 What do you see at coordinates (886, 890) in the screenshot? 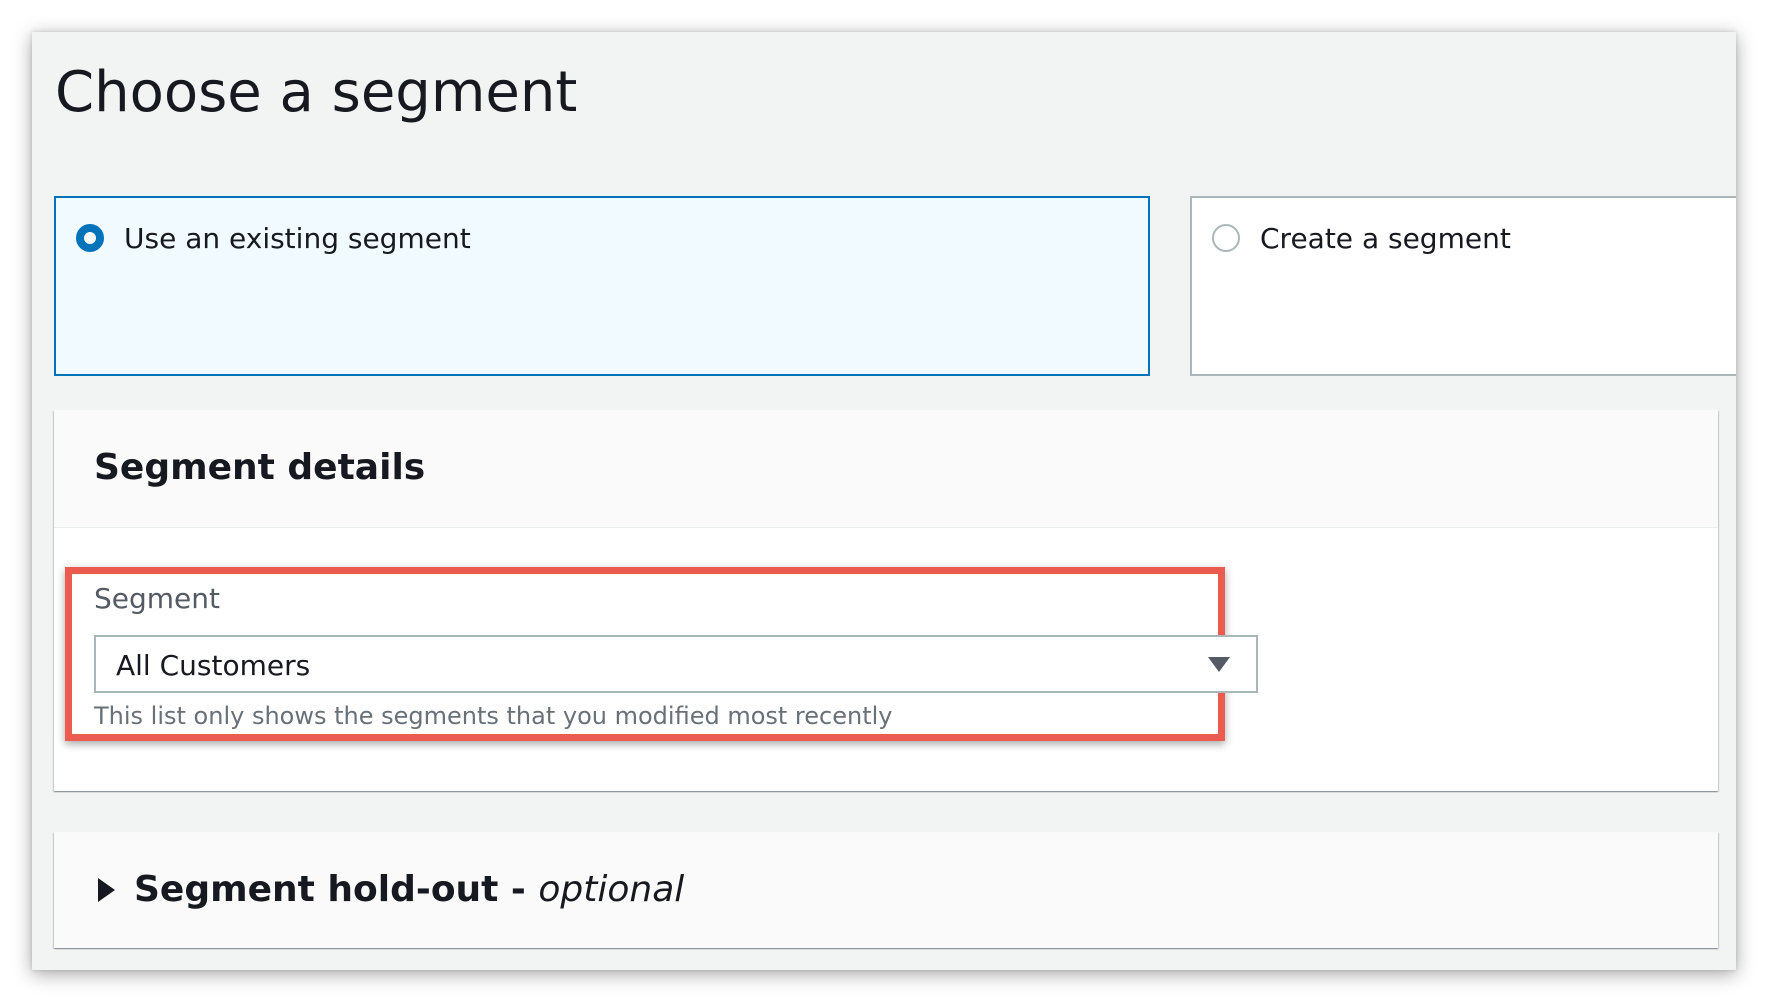
I see `segment-holdout-section: Segment hold-out - optional` at bounding box center [886, 890].